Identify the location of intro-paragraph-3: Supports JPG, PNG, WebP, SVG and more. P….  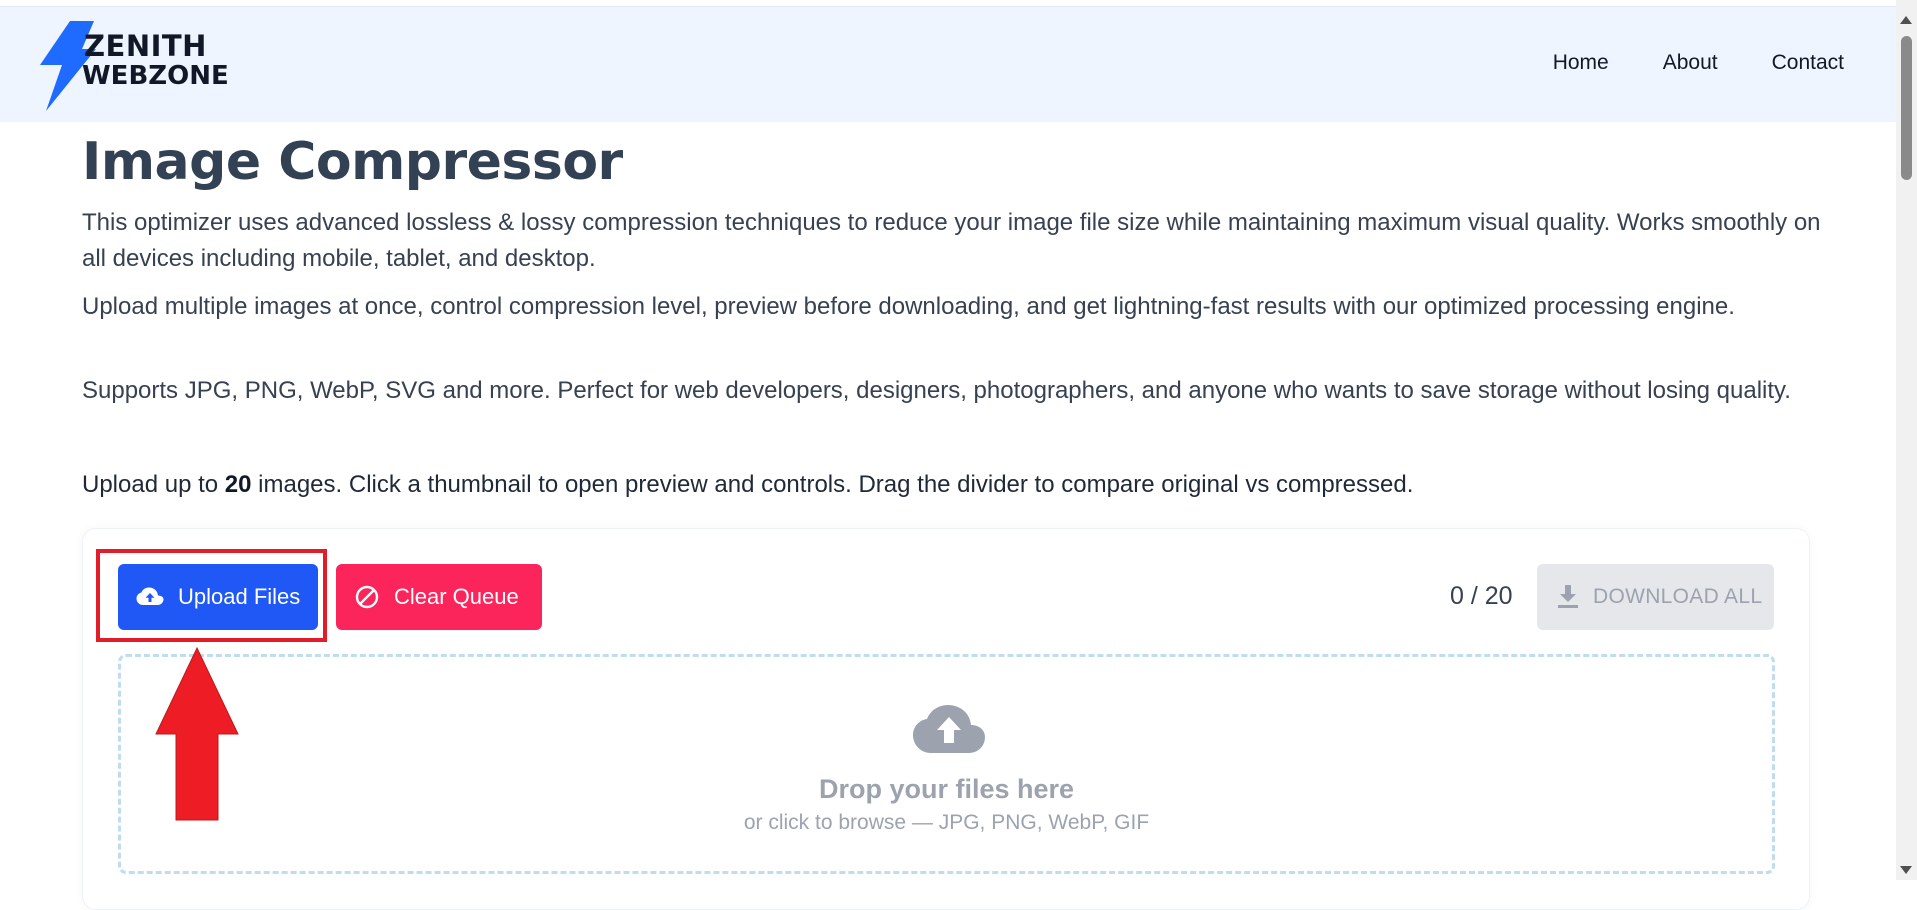
(936, 390).